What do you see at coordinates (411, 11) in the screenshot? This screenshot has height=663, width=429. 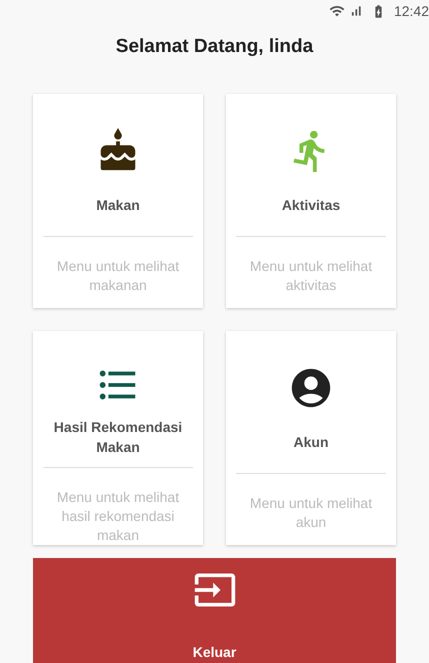 I see `clock: 12:42` at bounding box center [411, 11].